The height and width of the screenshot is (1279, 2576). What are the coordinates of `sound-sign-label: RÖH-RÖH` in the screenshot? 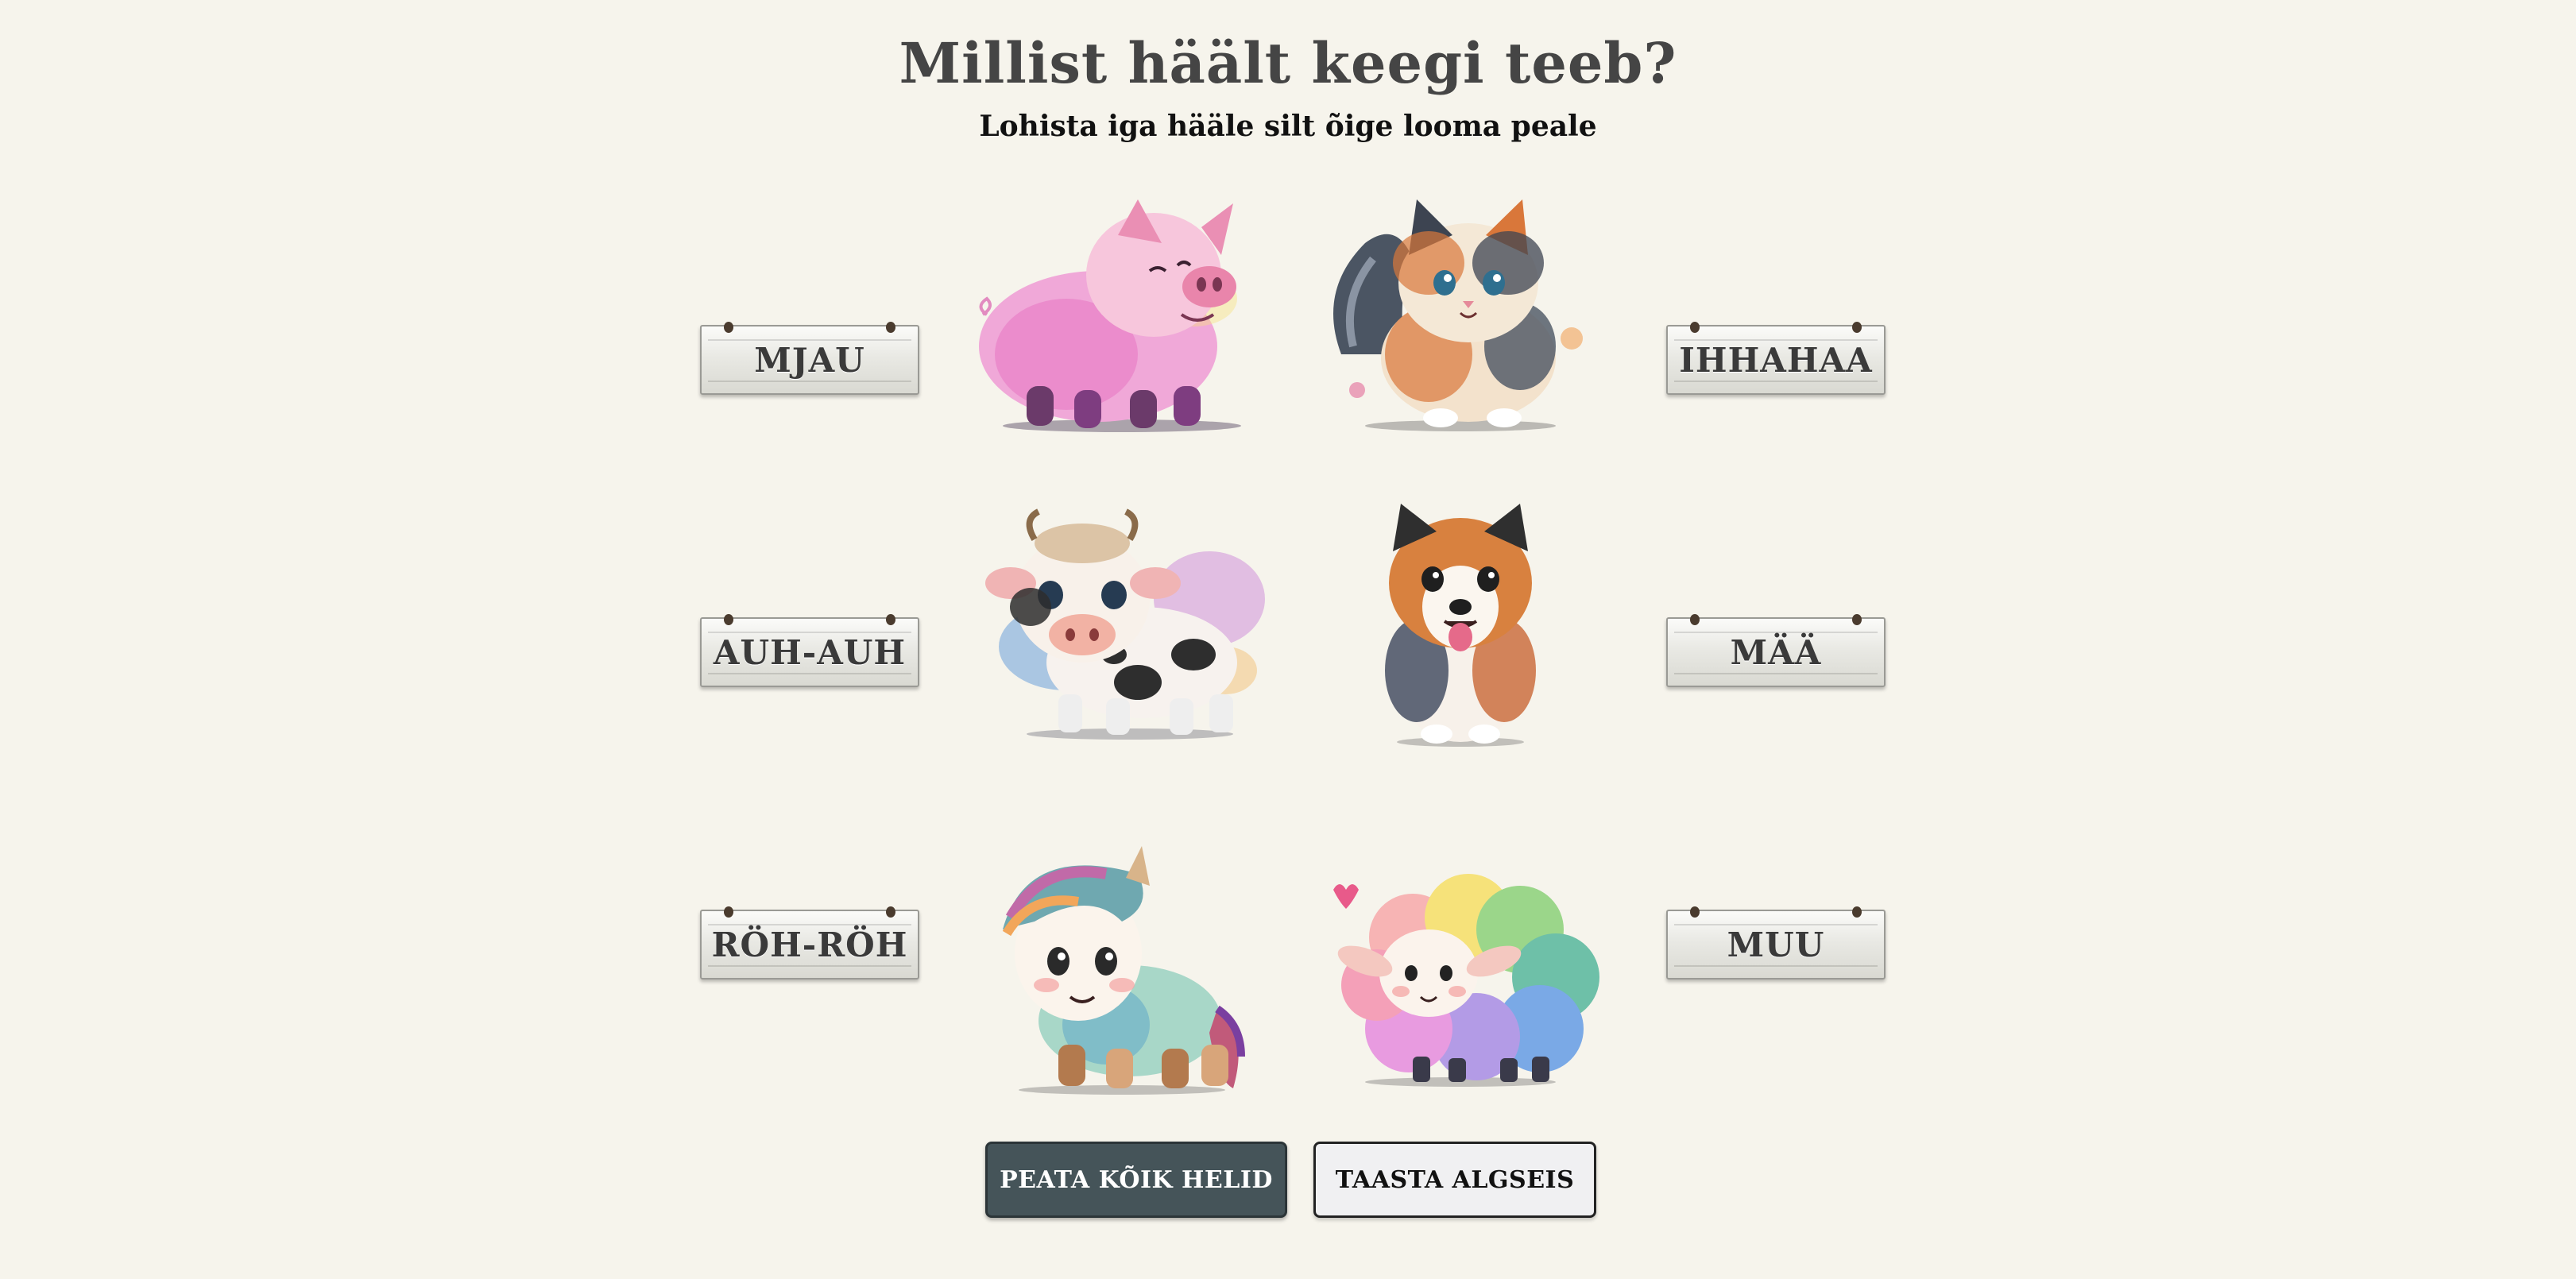 It's located at (809, 945).